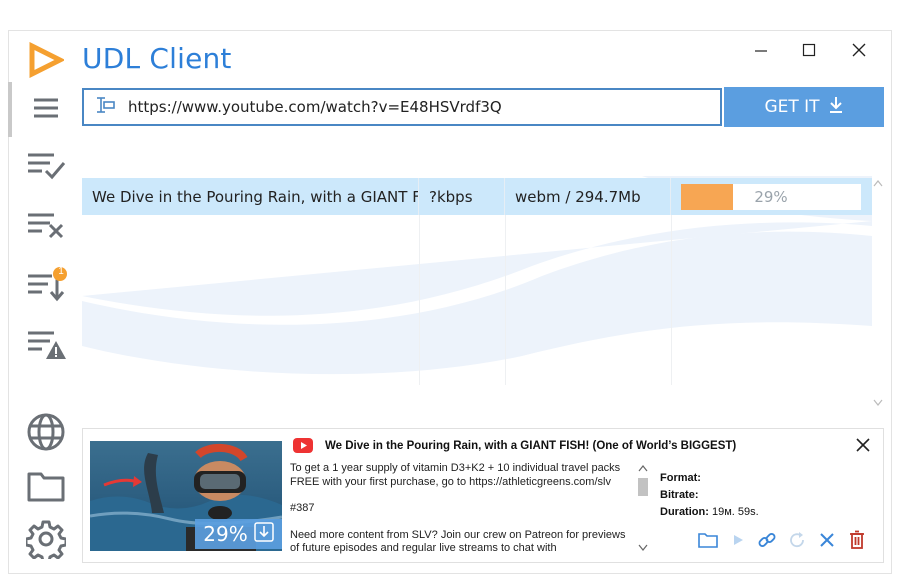  What do you see at coordinates (302, 508) in the screenshot?
I see `description-paragraph: #387` at bounding box center [302, 508].